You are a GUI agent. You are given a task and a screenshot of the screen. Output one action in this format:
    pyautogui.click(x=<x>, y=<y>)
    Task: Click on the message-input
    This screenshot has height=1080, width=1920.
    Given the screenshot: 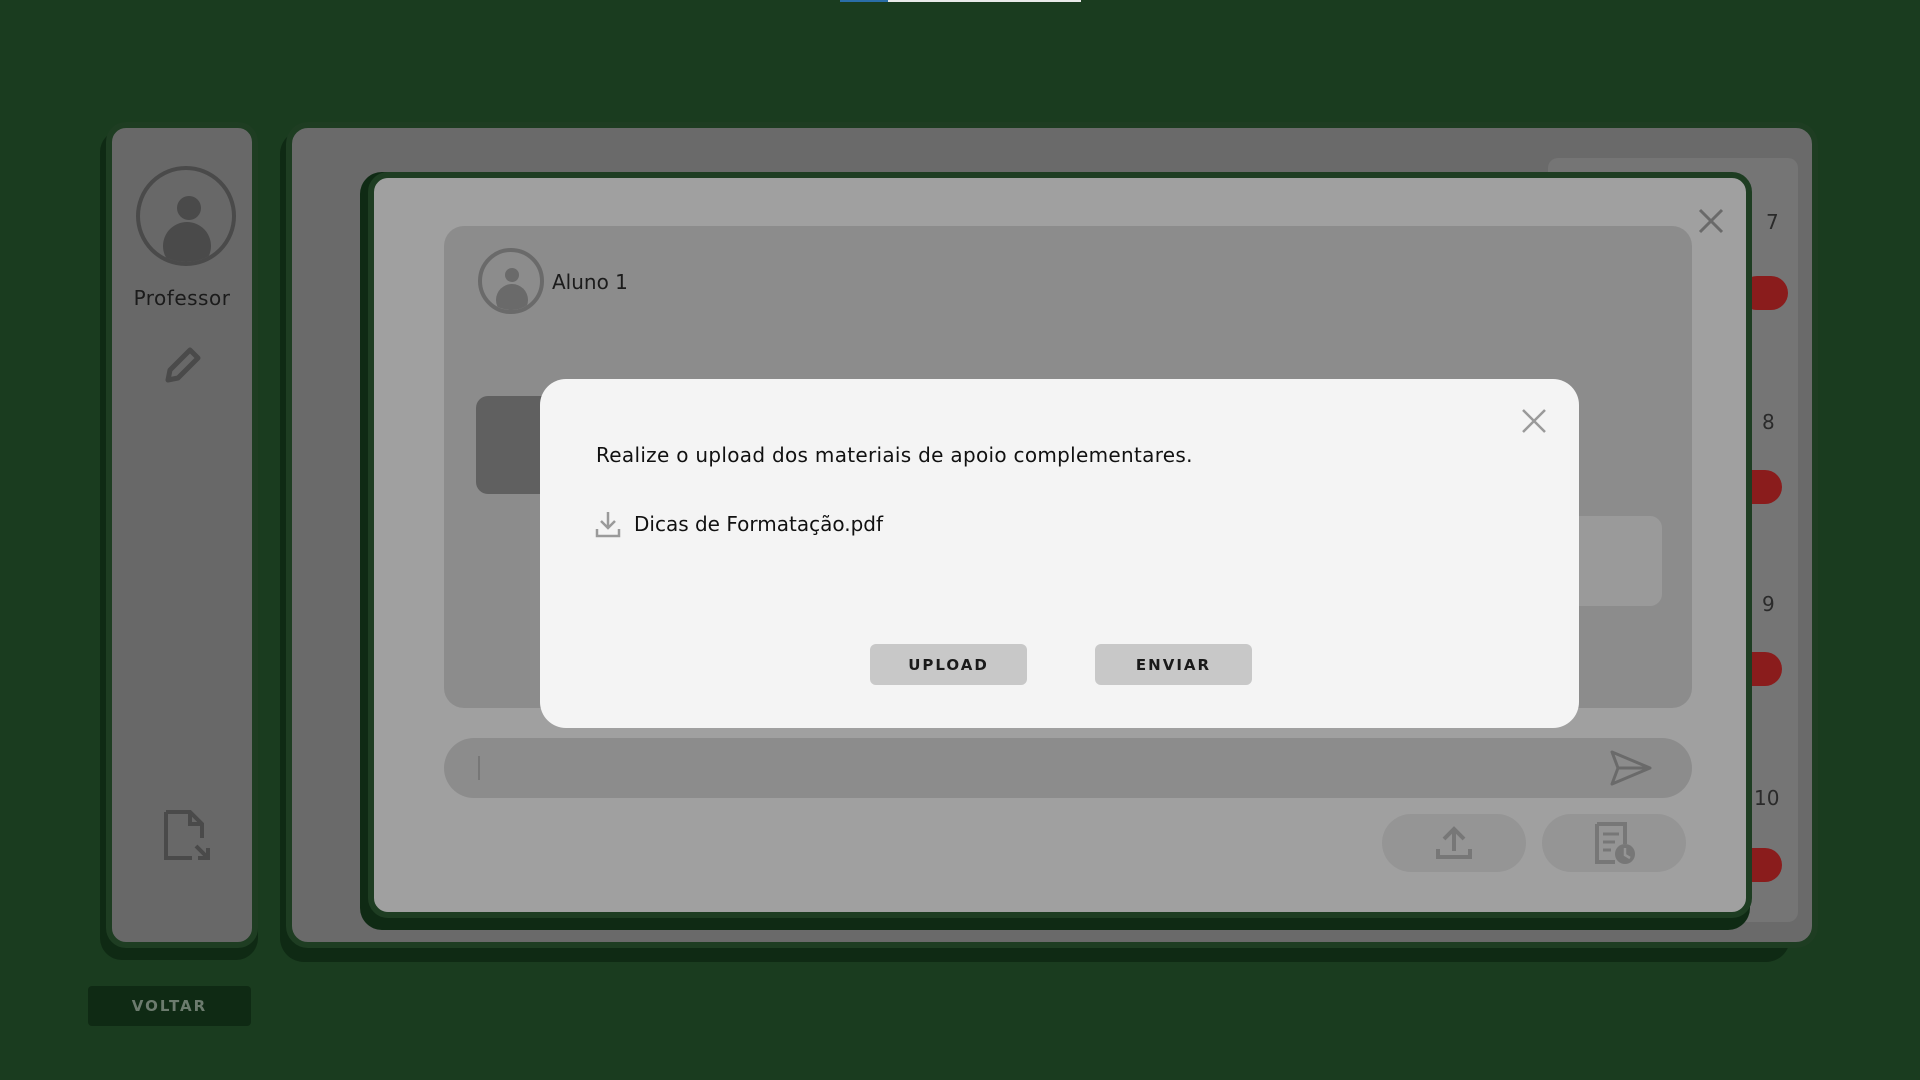 What is the action you would take?
    pyautogui.click(x=1068, y=768)
    